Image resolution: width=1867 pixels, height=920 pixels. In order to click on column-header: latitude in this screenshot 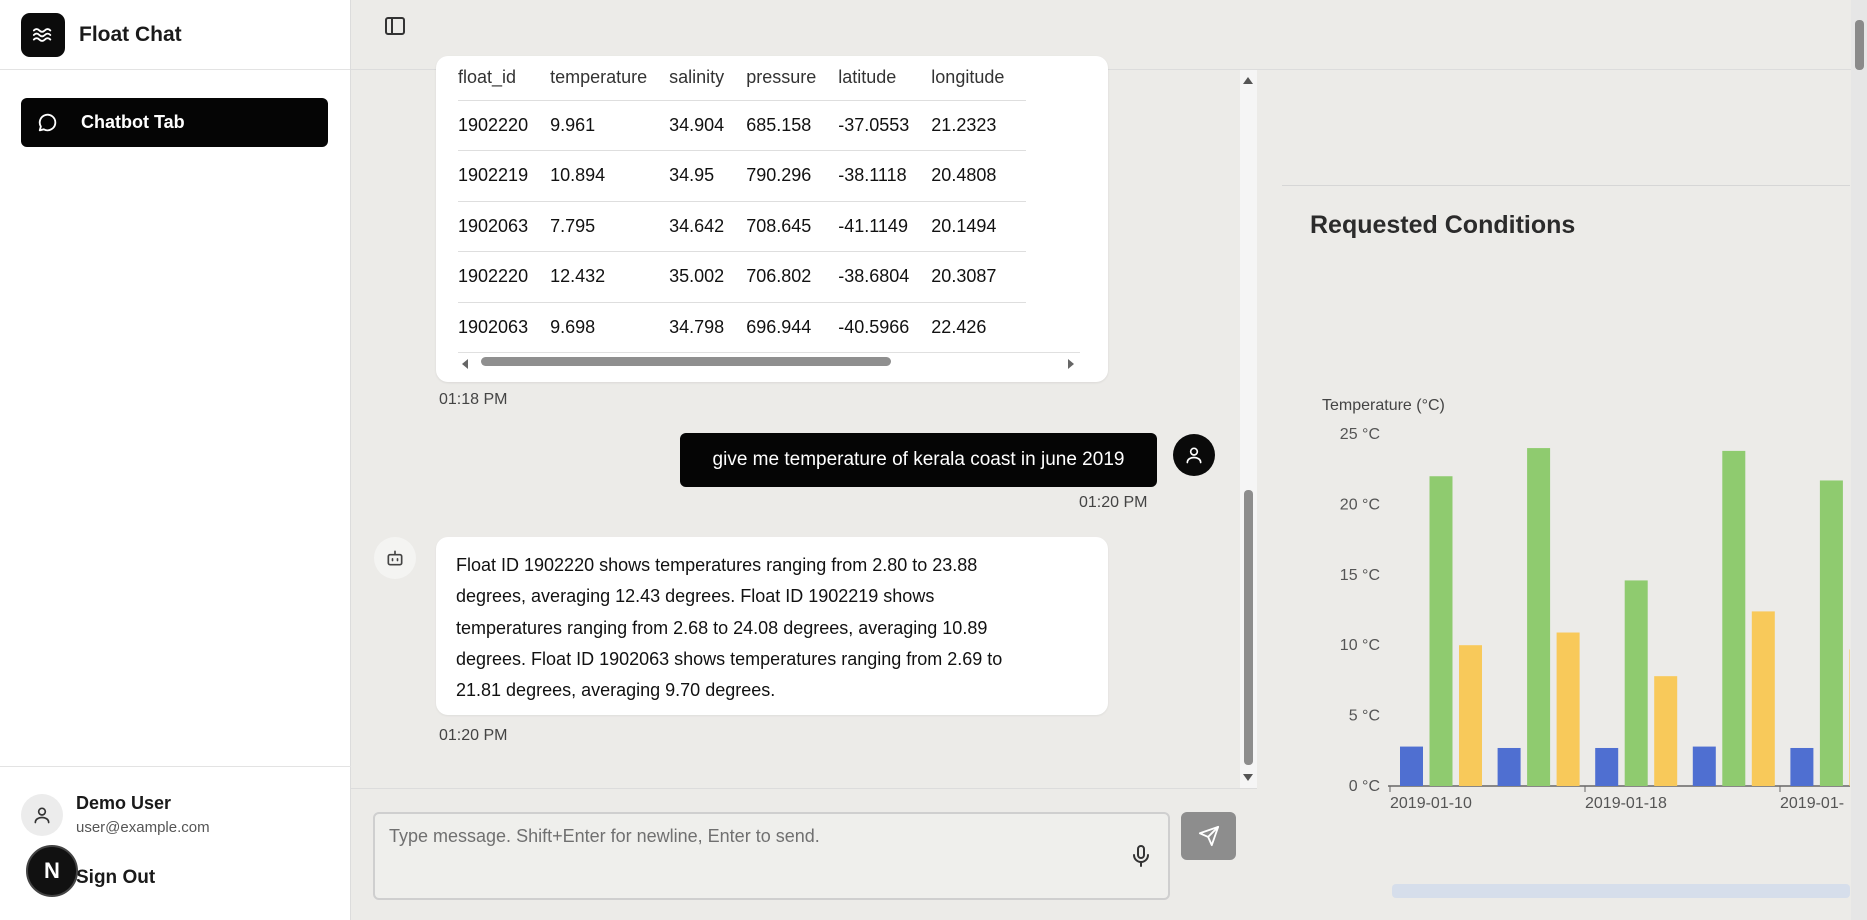, I will do `click(867, 77)`.